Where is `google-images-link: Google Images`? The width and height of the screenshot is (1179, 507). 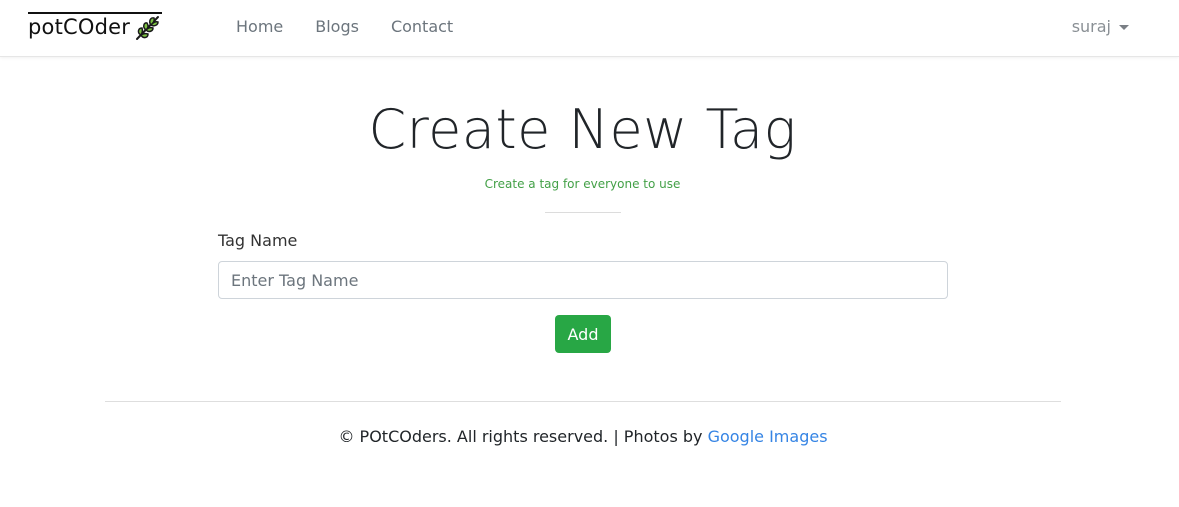
google-images-link: Google Images is located at coordinates (768, 436).